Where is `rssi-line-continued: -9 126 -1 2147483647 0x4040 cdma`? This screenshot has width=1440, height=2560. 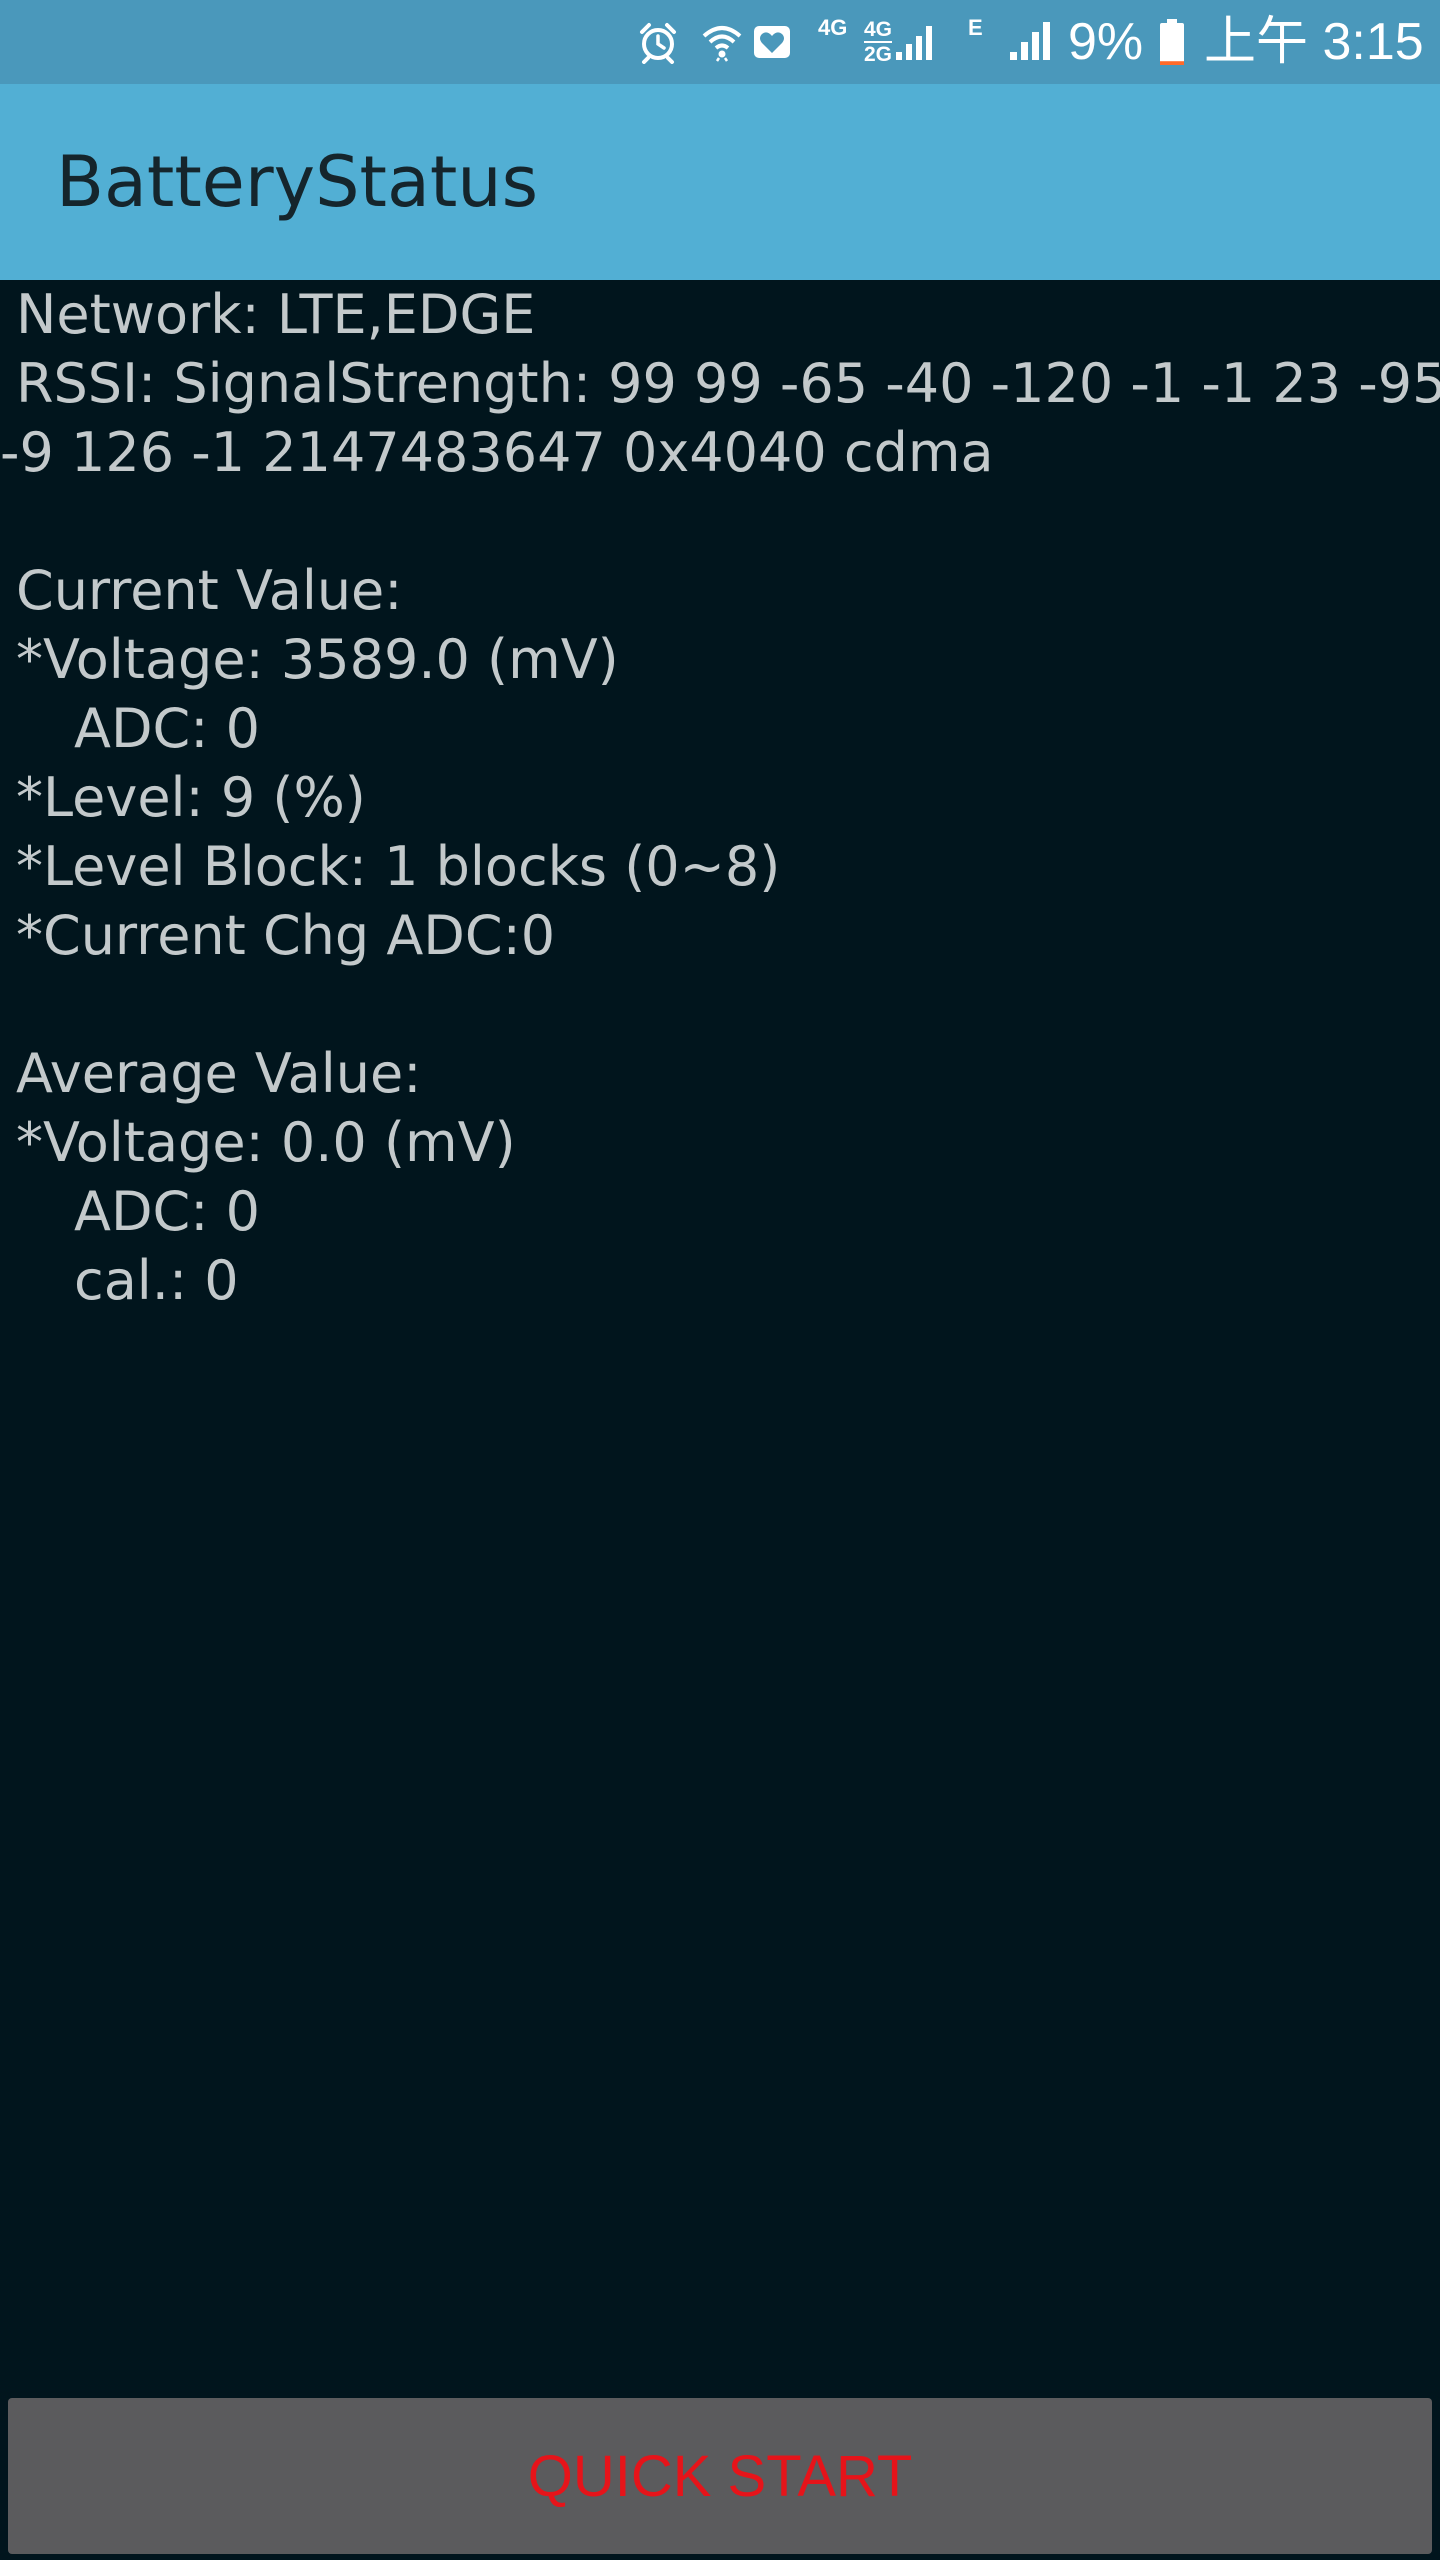 rssi-line-continued: -9 126 -1 2147483647 0x4040 cdma is located at coordinates (497, 452).